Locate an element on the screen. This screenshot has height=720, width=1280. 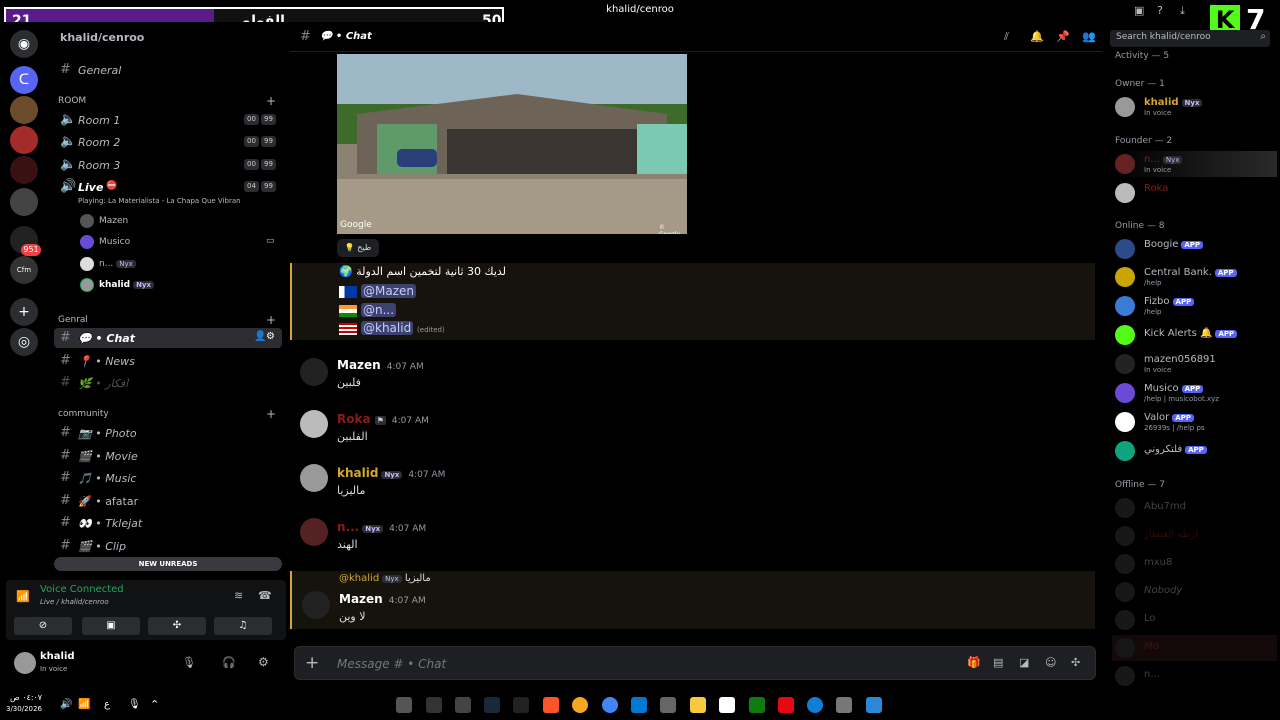
server-icon-7: Cfm is located at coordinates (24, 270).